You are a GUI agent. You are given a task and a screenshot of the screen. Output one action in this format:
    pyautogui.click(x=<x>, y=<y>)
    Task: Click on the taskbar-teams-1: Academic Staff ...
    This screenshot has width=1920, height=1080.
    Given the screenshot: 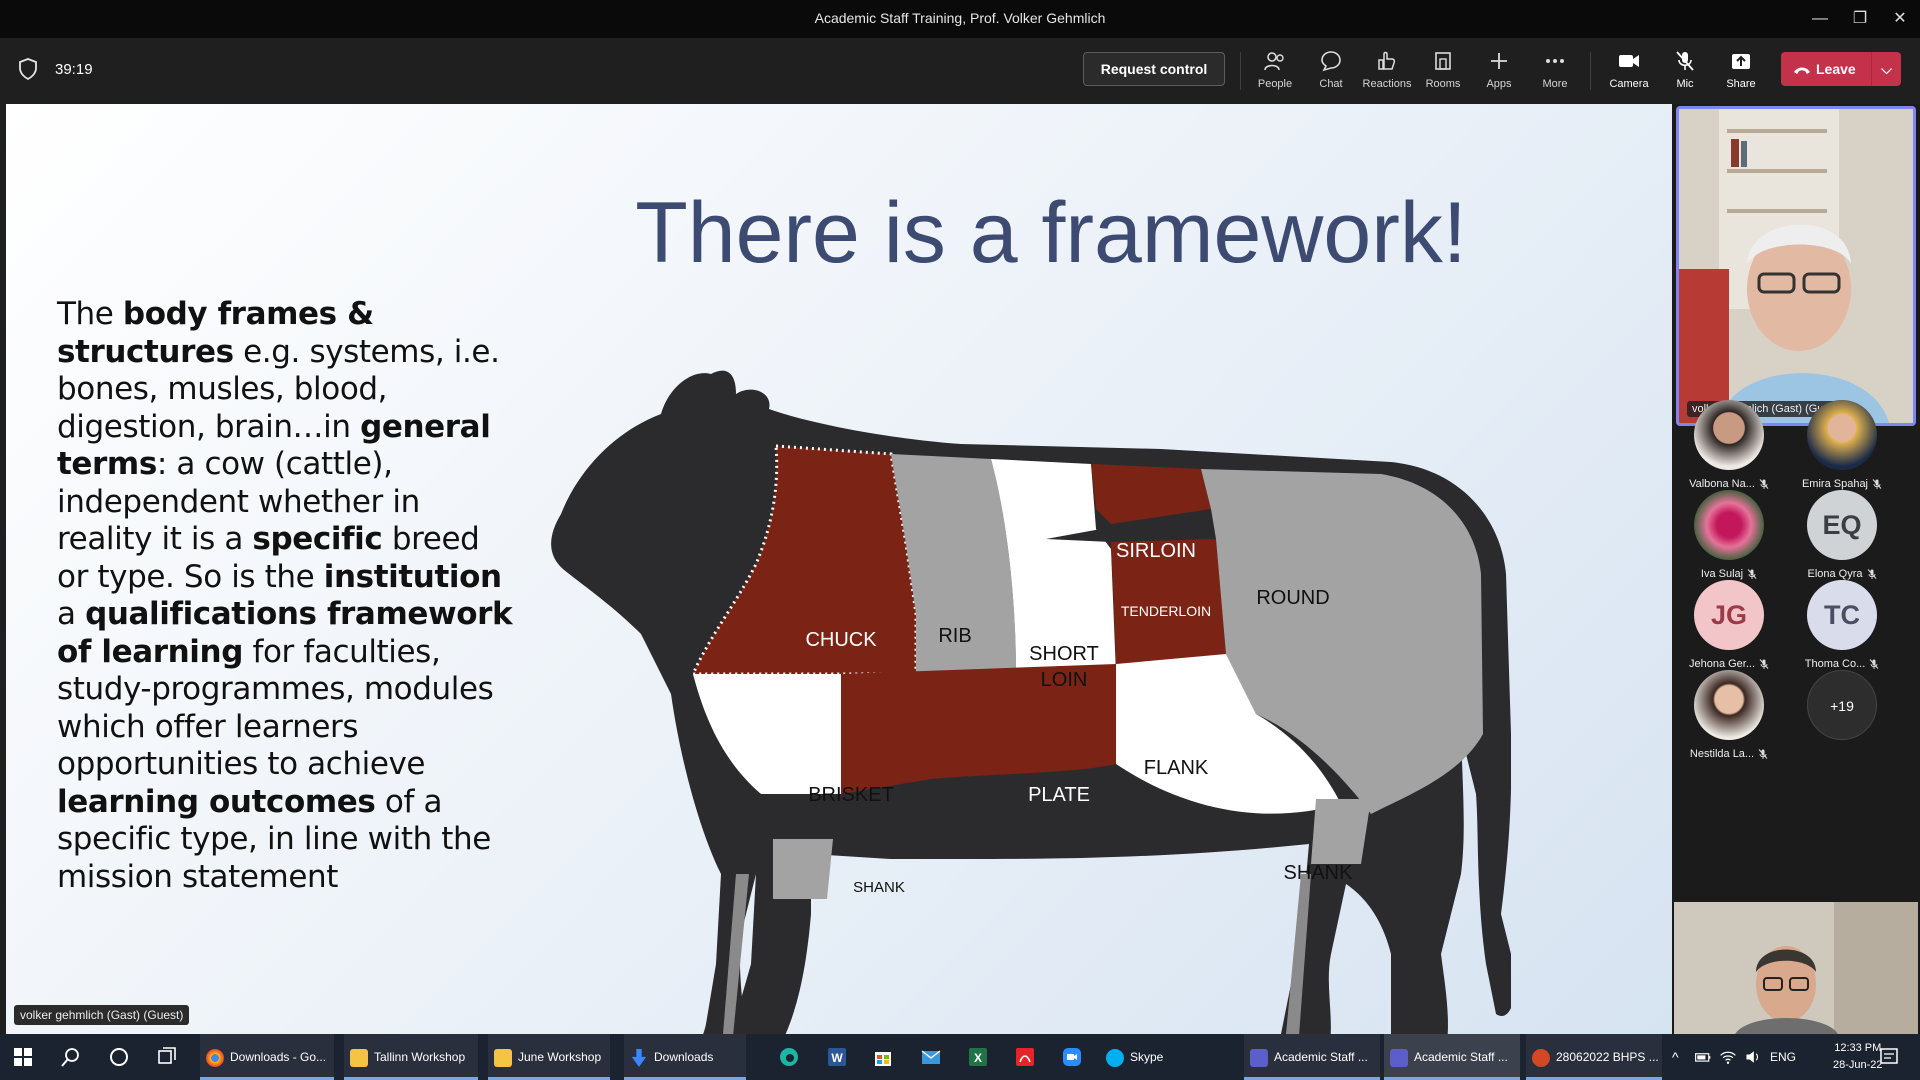 What is the action you would take?
    pyautogui.click(x=1312, y=1057)
    